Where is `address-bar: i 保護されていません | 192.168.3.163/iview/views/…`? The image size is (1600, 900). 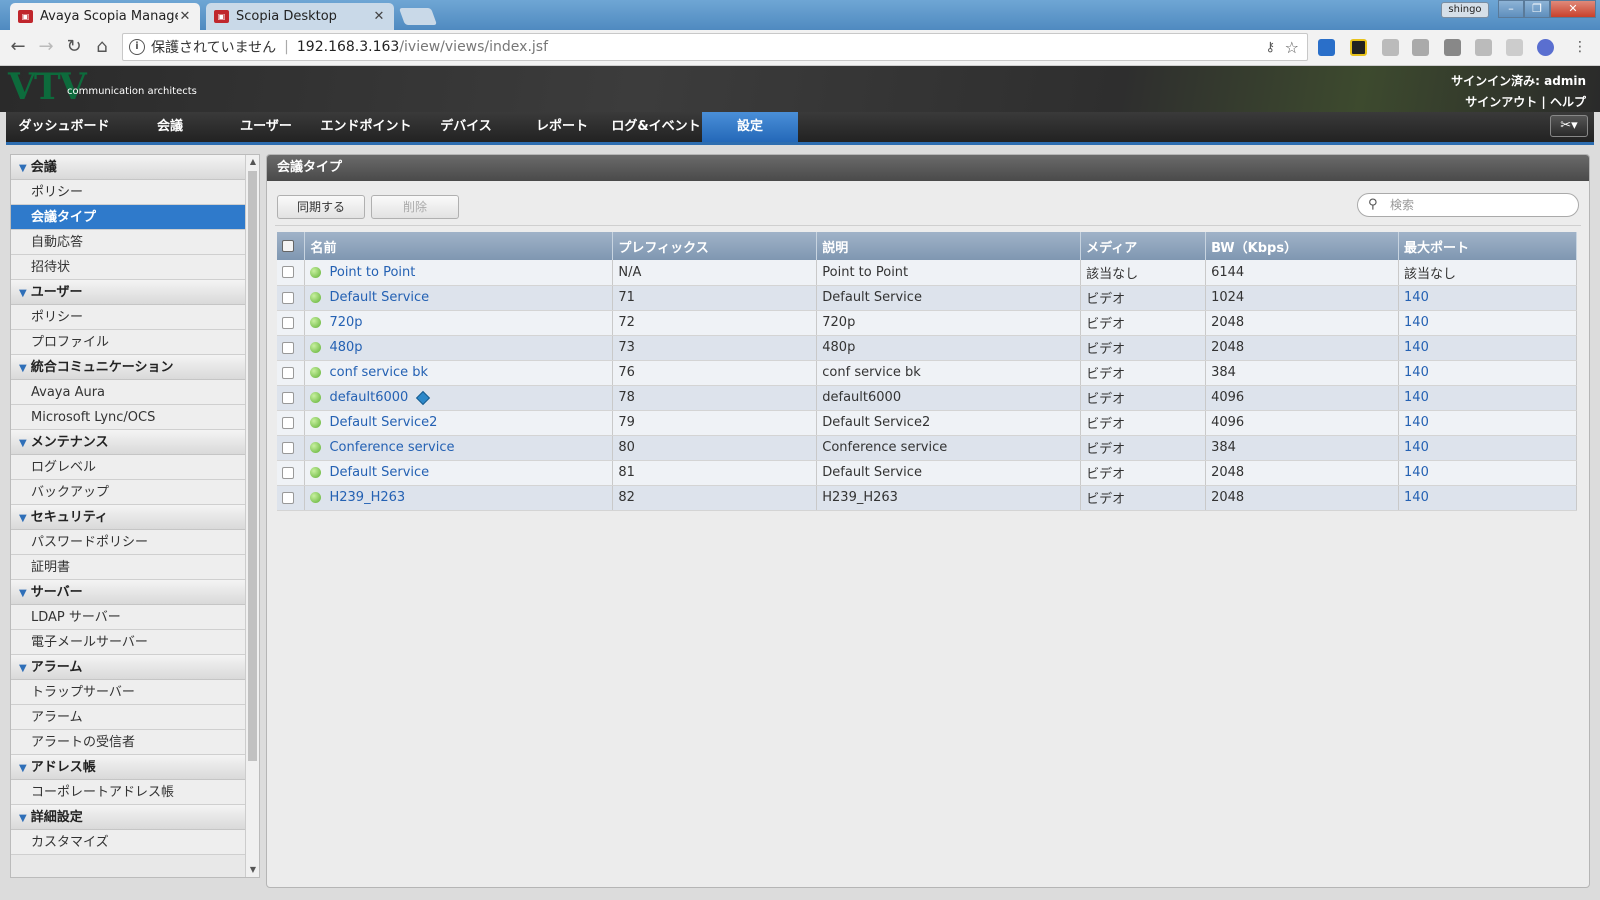
address-bar: i 保護されていません | 192.168.3.163/iview/views/… is located at coordinates (715, 47).